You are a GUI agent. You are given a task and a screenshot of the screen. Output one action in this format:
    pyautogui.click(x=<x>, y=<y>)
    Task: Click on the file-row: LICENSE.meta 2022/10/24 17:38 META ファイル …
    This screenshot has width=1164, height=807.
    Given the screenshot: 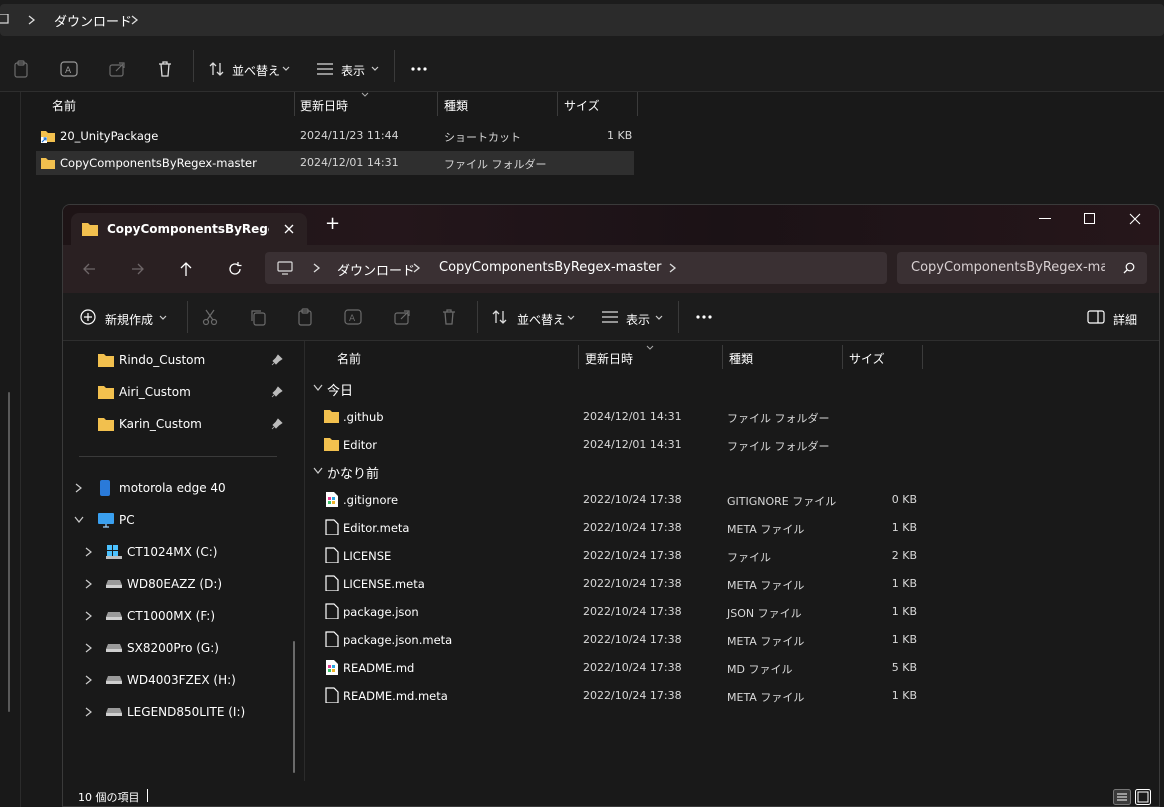 What is the action you would take?
    pyautogui.click(x=729, y=584)
    